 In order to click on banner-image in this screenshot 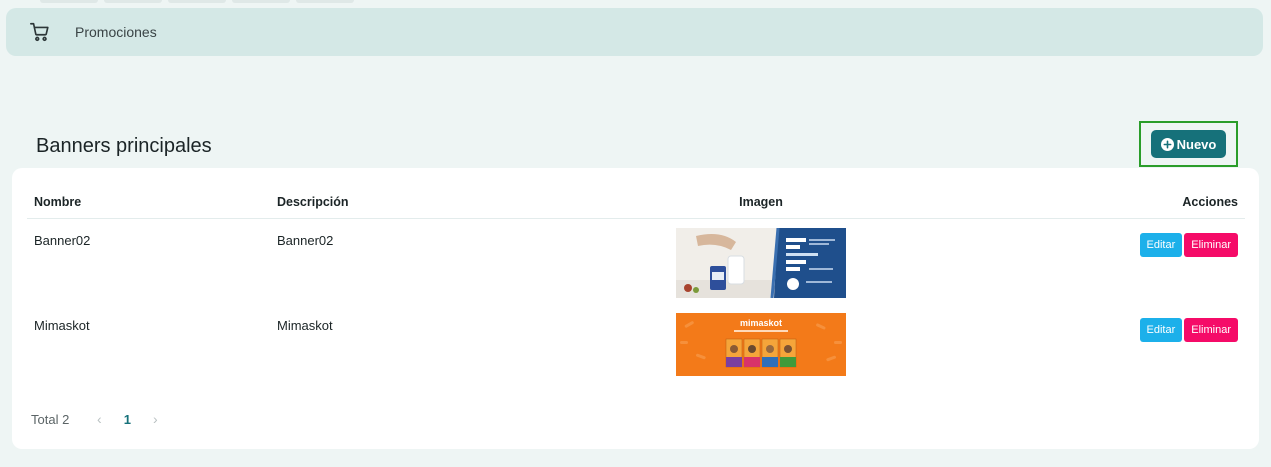, I will do `click(761, 263)`.